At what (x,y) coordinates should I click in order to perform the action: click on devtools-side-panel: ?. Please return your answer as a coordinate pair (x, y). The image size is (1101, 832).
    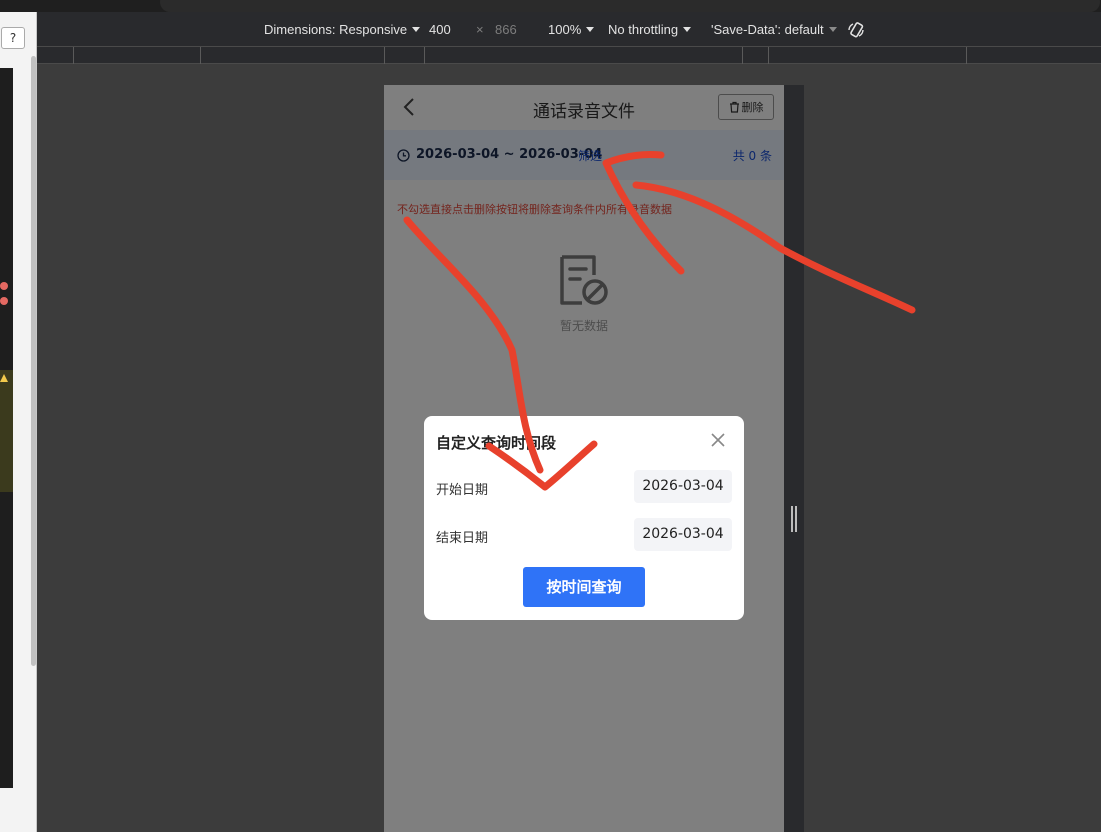
    Looking at the image, I should click on (18, 422).